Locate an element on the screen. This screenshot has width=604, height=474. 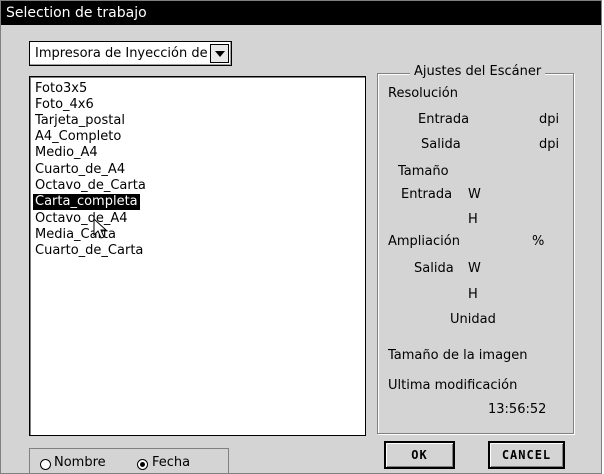
dropdown-arrow-button is located at coordinates (219, 53).